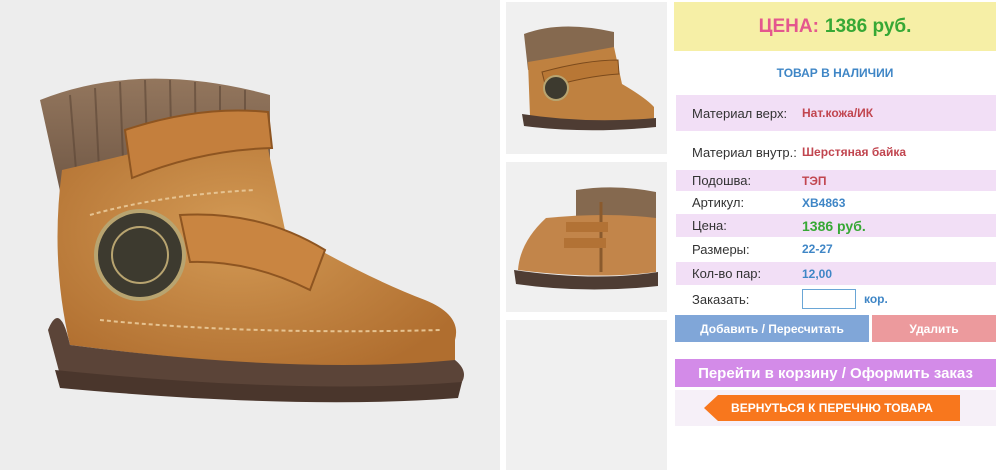  I want to click on detail-label: Размеры:, so click(721, 249).